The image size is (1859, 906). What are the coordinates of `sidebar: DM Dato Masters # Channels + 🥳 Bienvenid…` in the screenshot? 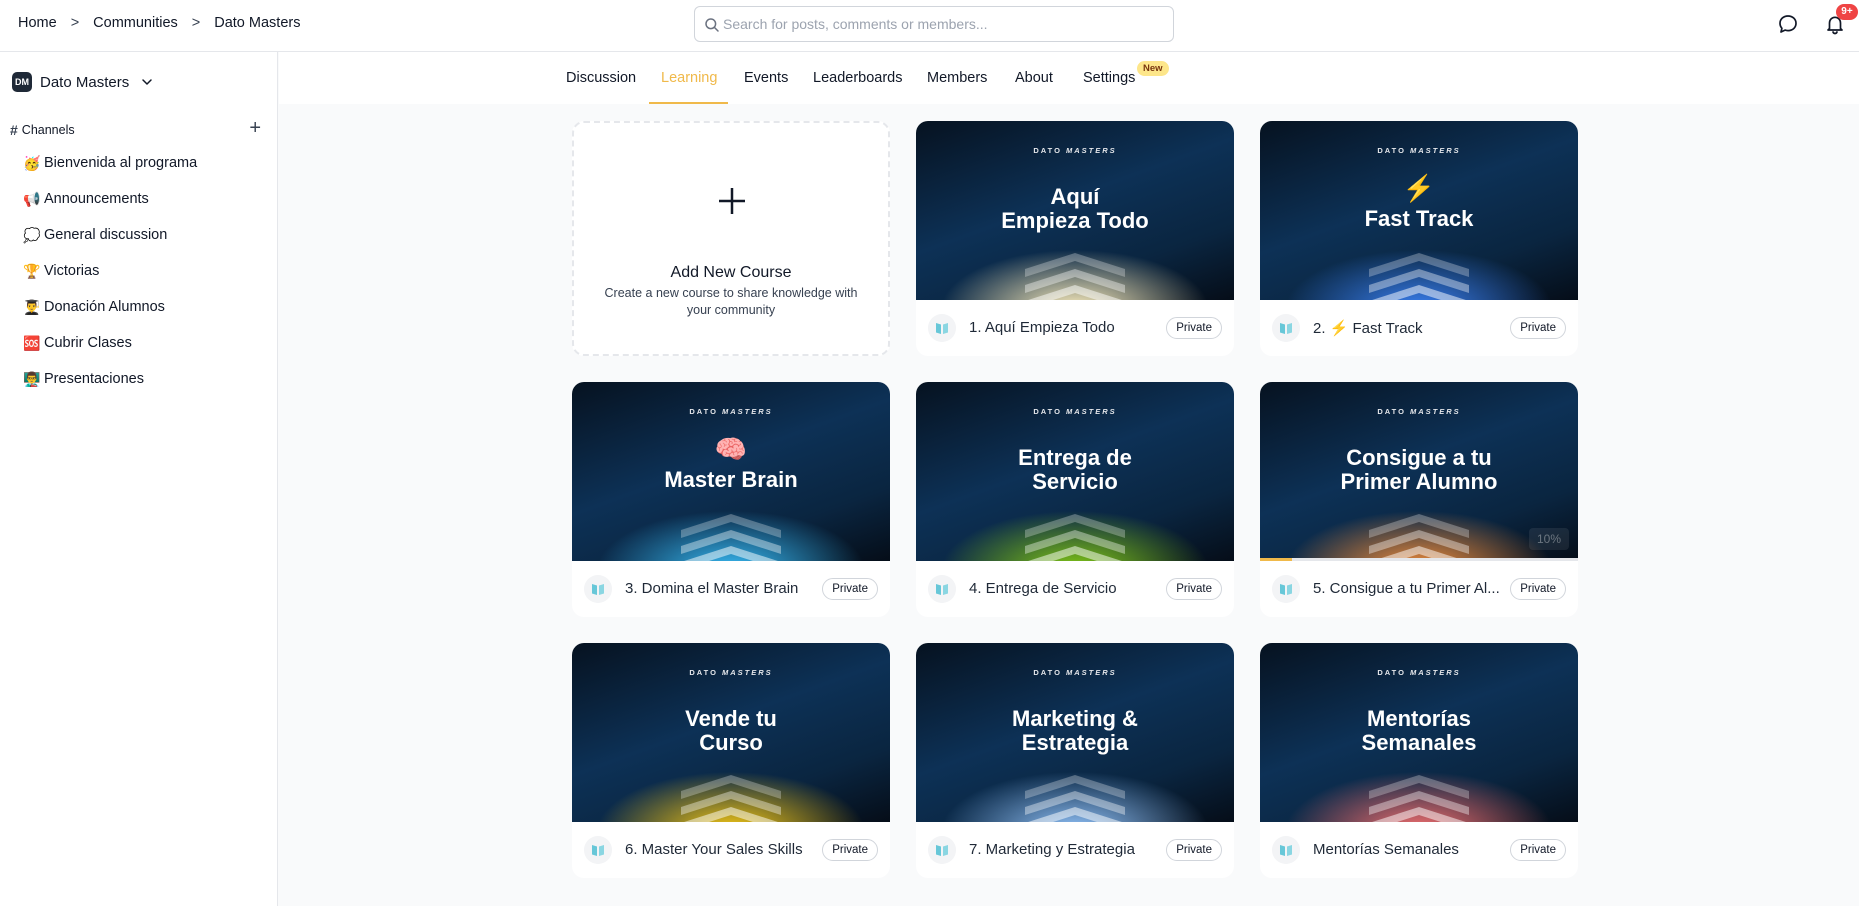 It's located at (139, 479).